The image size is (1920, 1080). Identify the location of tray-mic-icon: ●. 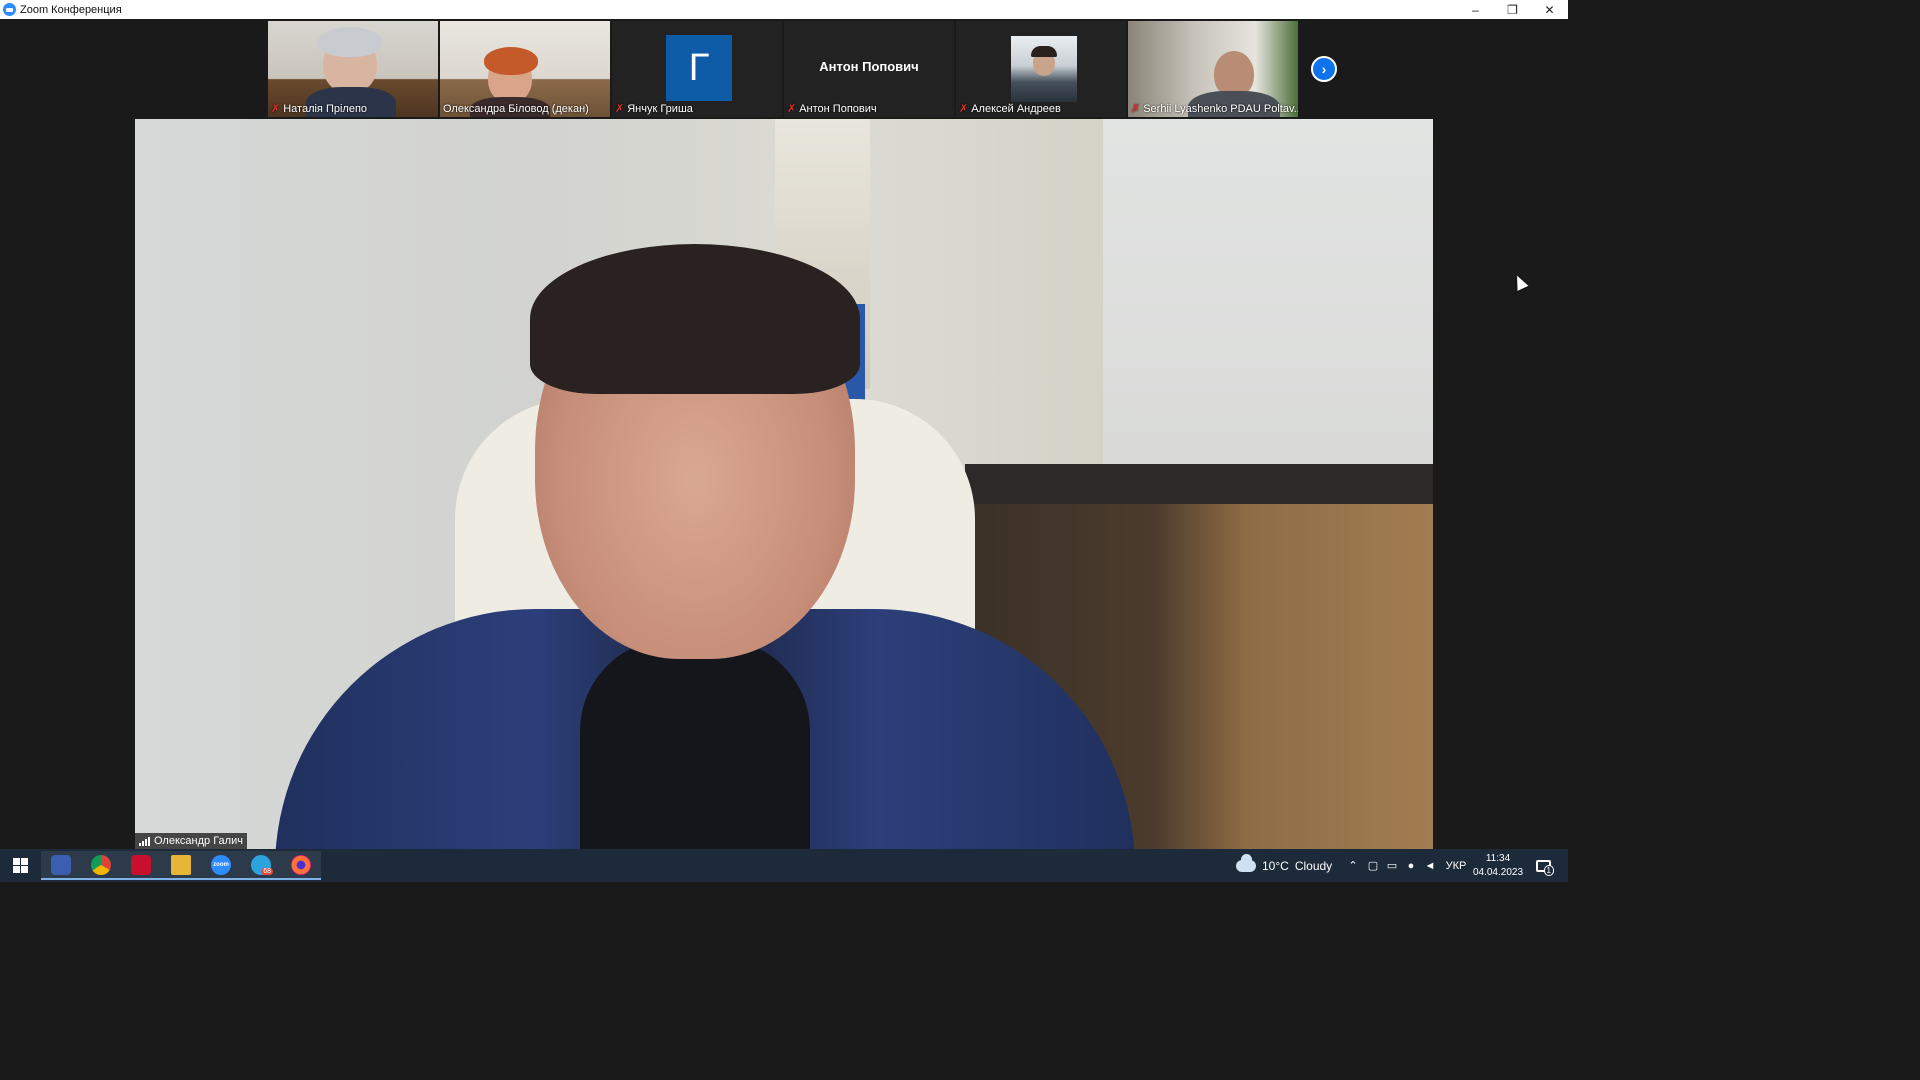
(1411, 865).